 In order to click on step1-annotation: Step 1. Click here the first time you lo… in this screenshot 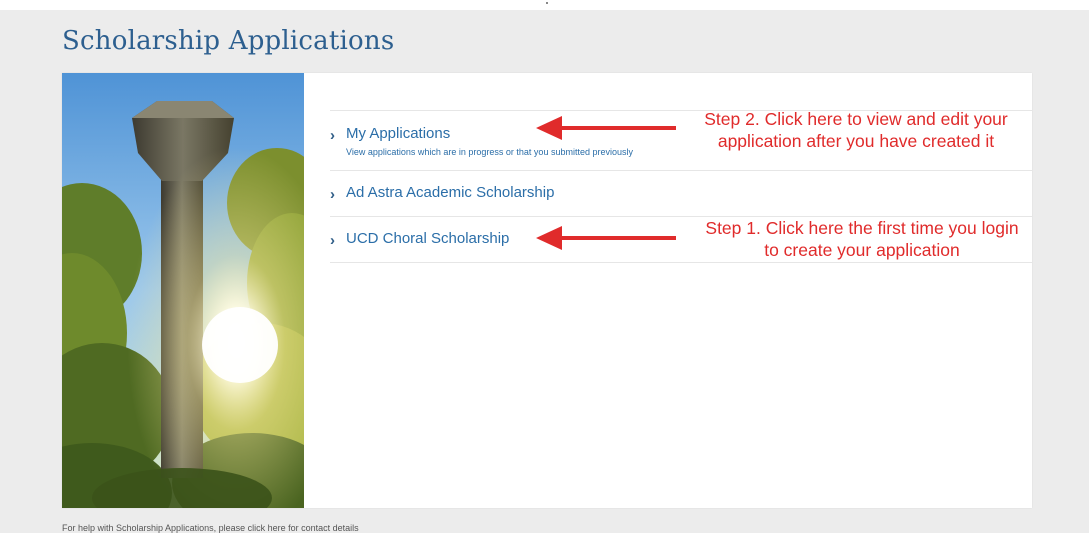, I will do `click(862, 239)`.